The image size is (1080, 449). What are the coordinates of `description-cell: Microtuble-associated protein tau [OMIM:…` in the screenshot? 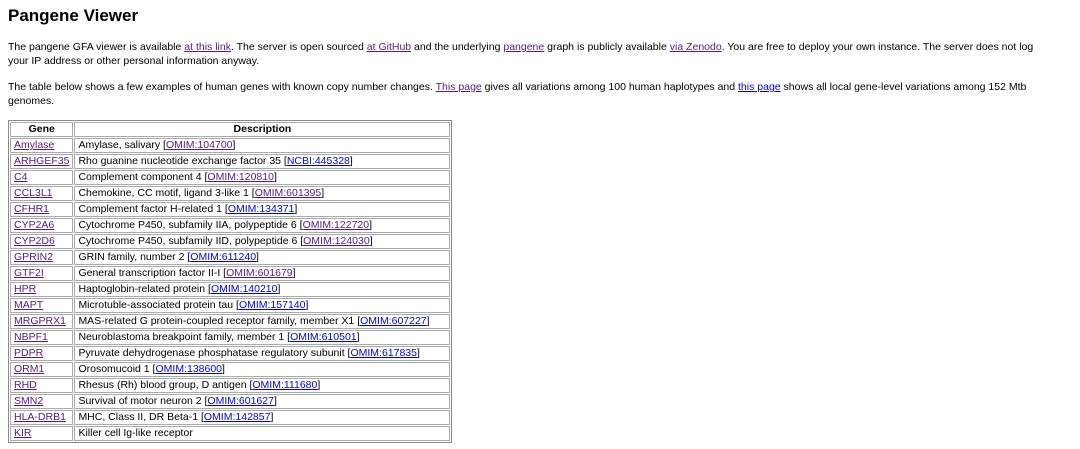 It's located at (262, 305).